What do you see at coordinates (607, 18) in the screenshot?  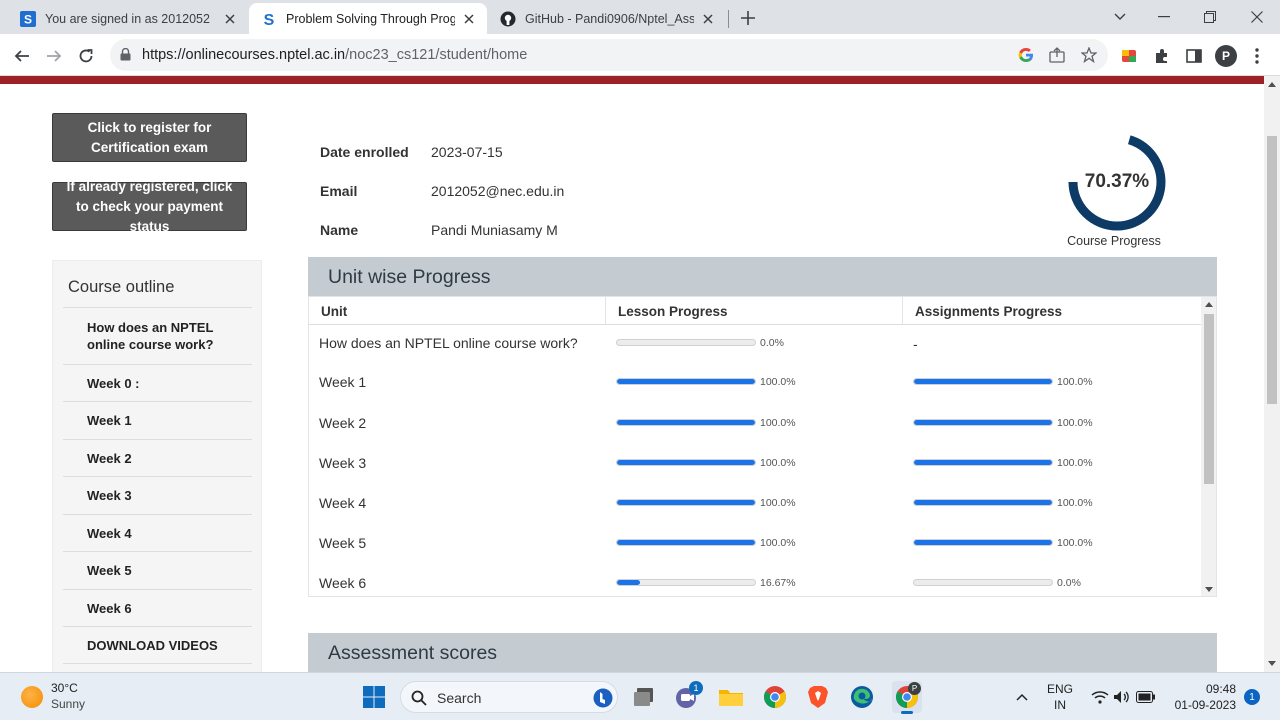 I see `tab-github: GitHub - Pandi0906/Nptel_Assig` at bounding box center [607, 18].